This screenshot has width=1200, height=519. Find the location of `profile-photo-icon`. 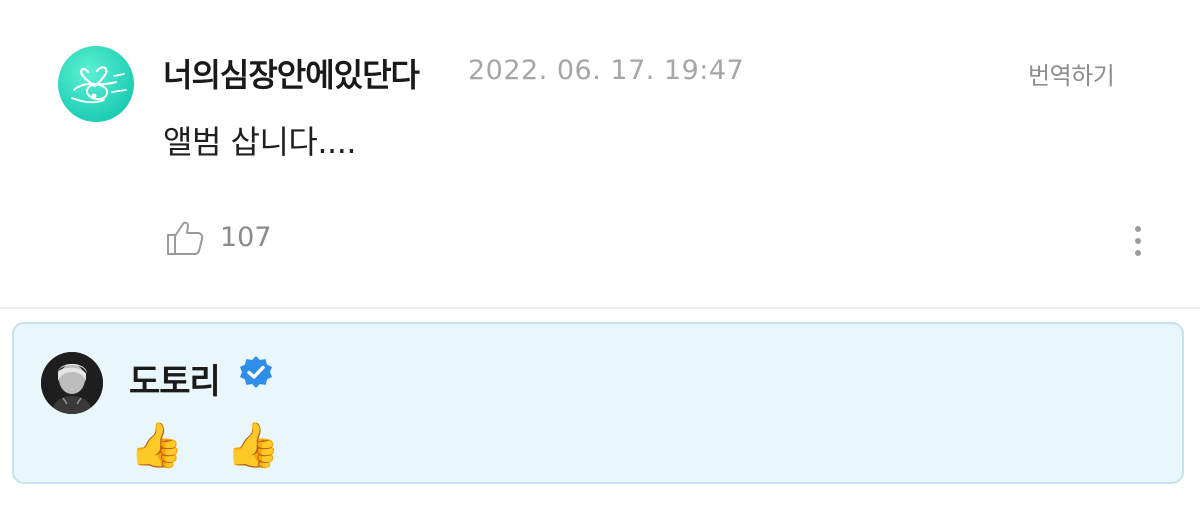

profile-photo-icon is located at coordinates (72, 383).